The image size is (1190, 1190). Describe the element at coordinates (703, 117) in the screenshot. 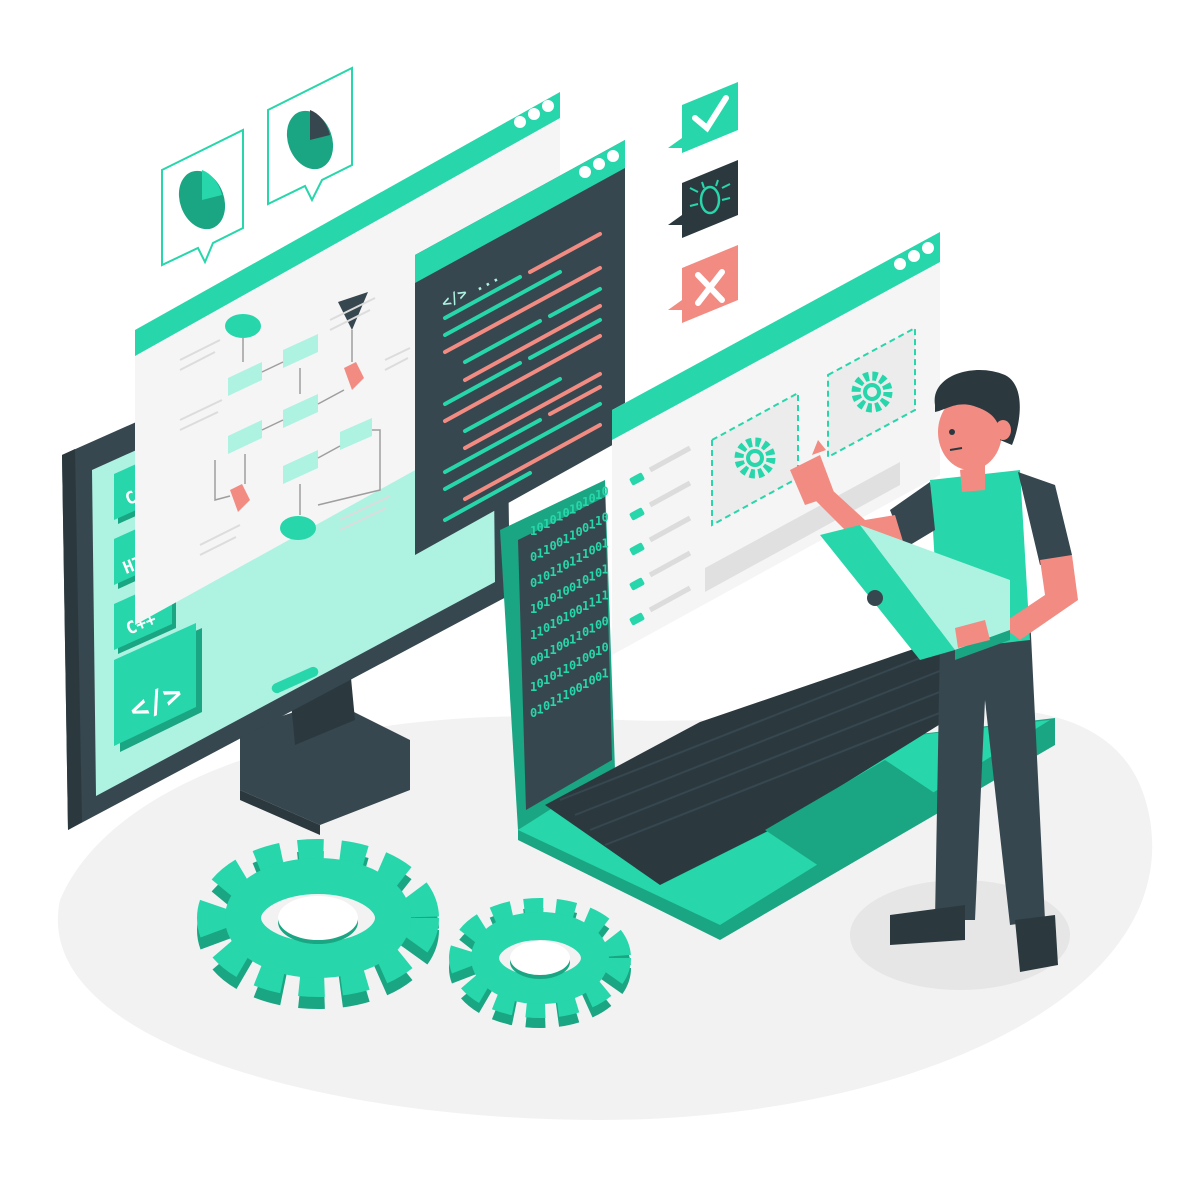

I see `check-icon` at that location.